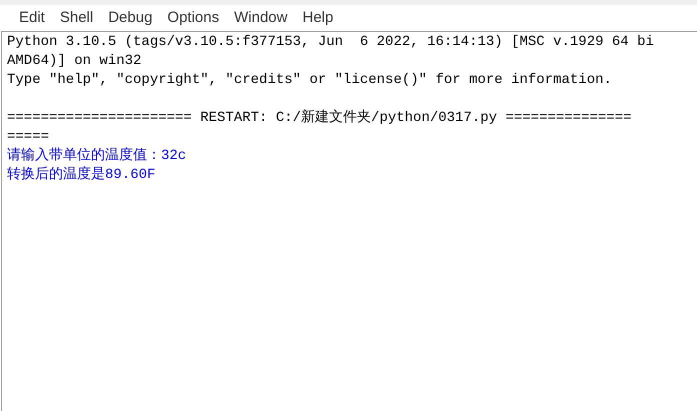 This screenshot has width=697, height=411. Describe the element at coordinates (74, 61) in the screenshot. I see `shell-text-line: AMD64)] on win32` at that location.